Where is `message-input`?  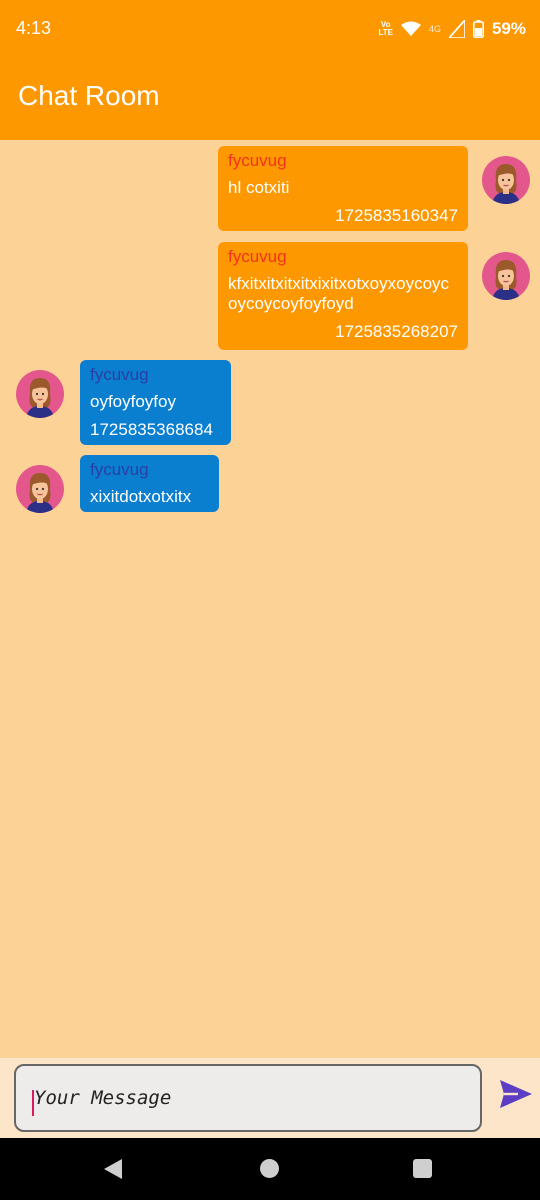
message-input is located at coordinates (248, 1098).